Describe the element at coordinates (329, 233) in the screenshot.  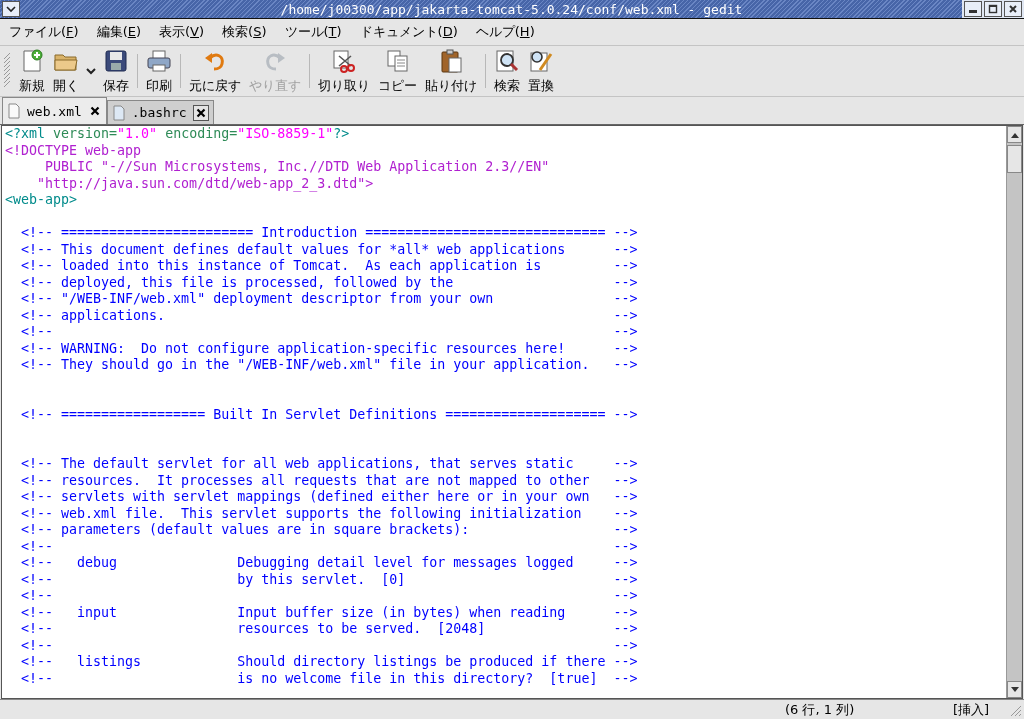
I see `code-line: <!-- ======================== Introduction ============================== -->` at that location.